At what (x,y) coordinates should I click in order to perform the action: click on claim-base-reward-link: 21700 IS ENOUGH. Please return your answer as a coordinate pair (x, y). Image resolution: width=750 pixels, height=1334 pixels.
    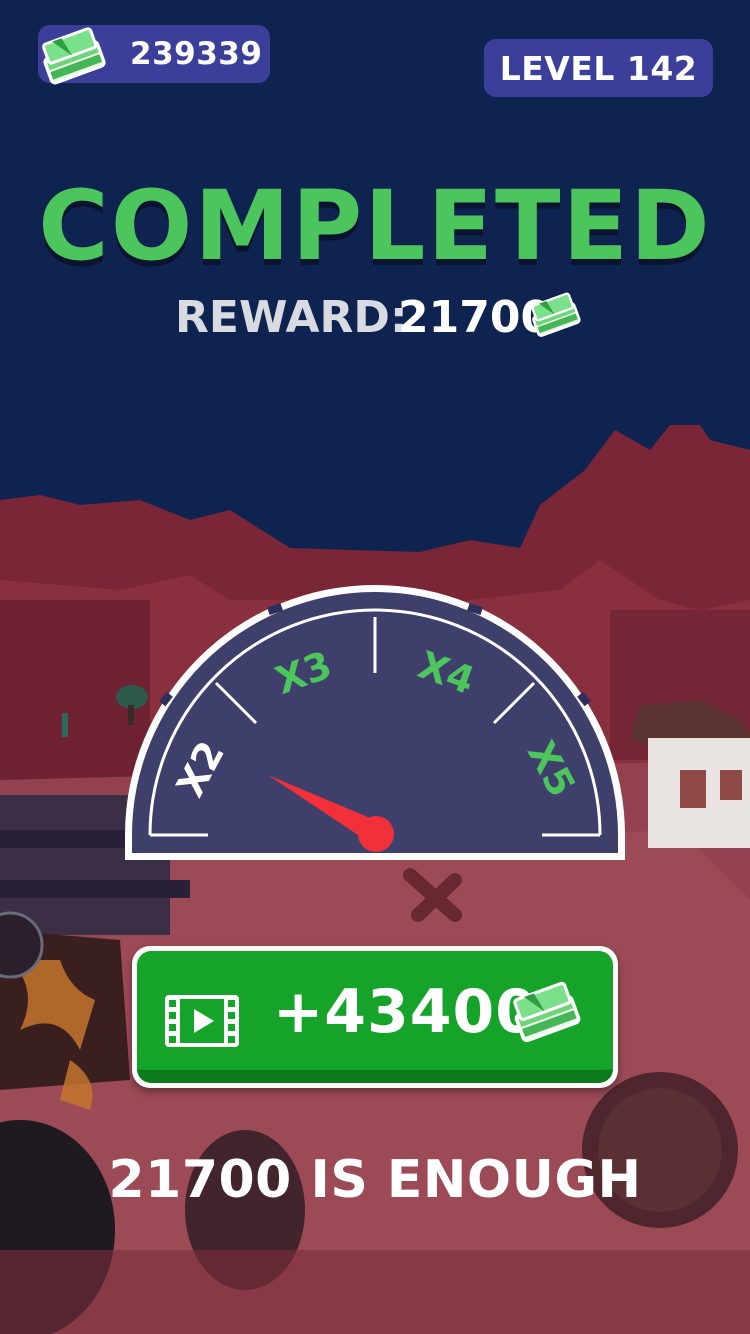
    Looking at the image, I should click on (375, 1180).